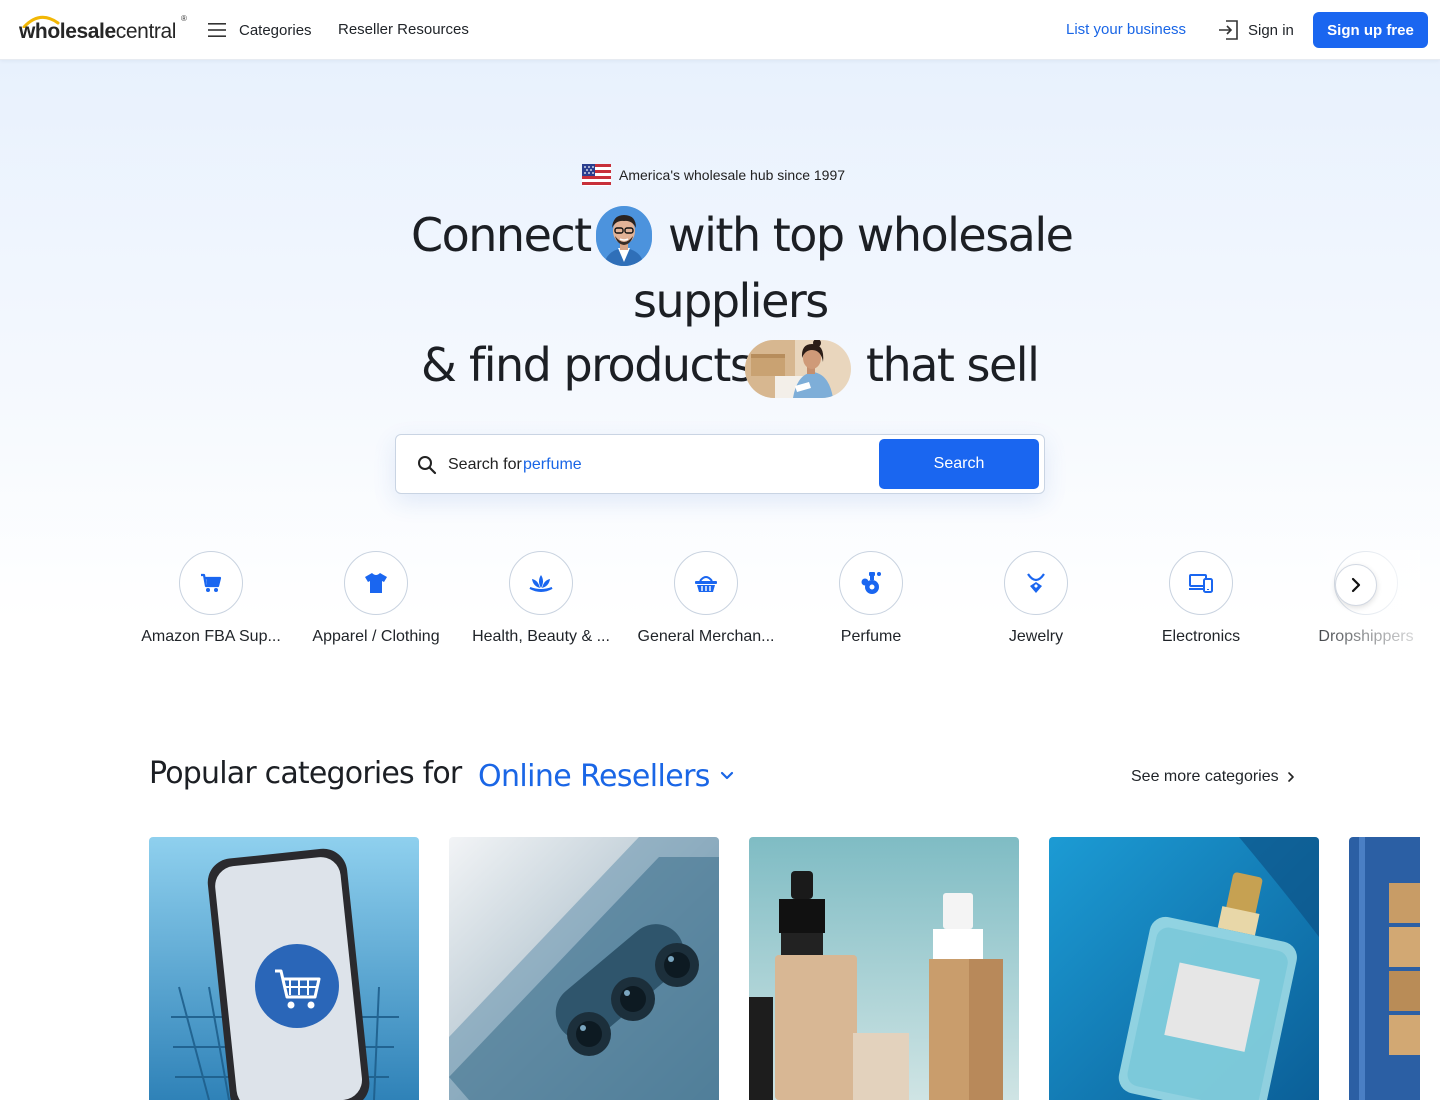 This screenshot has height=1100, width=1440. I want to click on headline-find-products: find products, so click(611, 365).